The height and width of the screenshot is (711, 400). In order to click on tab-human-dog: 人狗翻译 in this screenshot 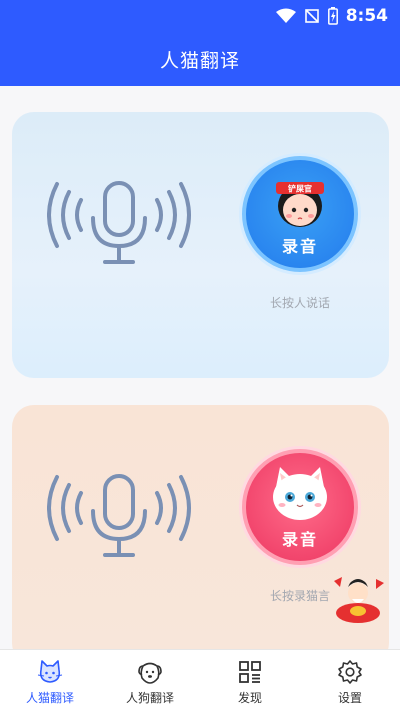, I will do `click(150, 680)`.